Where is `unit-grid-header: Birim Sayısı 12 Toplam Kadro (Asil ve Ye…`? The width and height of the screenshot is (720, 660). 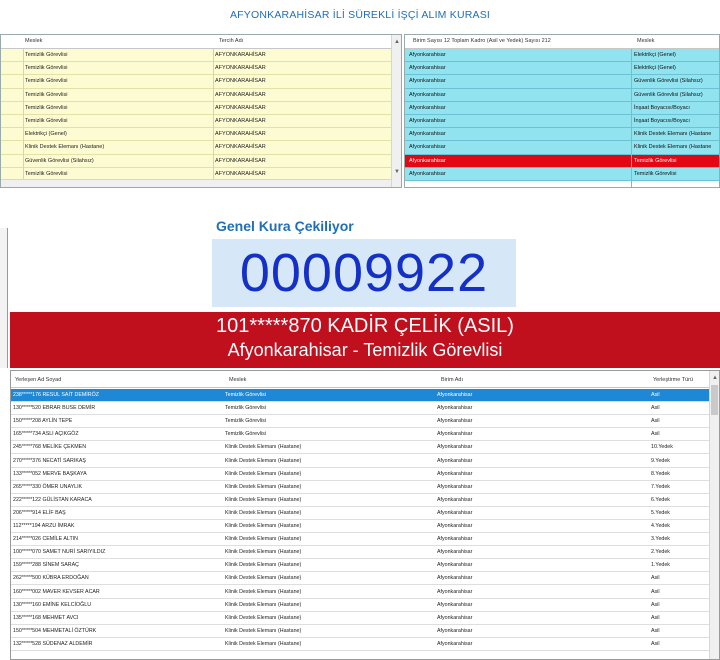
unit-grid-header: Birim Sayısı 12 Toplam Kadro (Asil ve Ye… is located at coordinates (562, 42).